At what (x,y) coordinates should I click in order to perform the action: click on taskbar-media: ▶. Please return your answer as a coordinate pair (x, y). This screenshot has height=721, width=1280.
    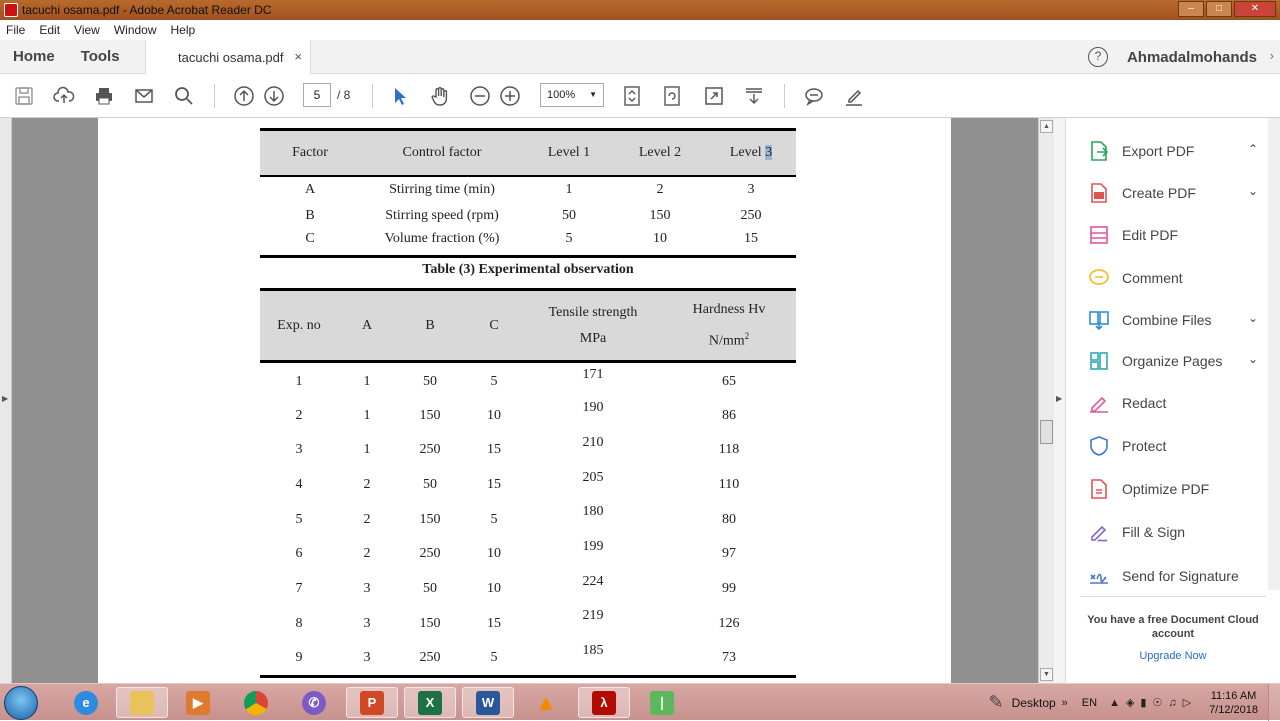
    Looking at the image, I should click on (198, 702).